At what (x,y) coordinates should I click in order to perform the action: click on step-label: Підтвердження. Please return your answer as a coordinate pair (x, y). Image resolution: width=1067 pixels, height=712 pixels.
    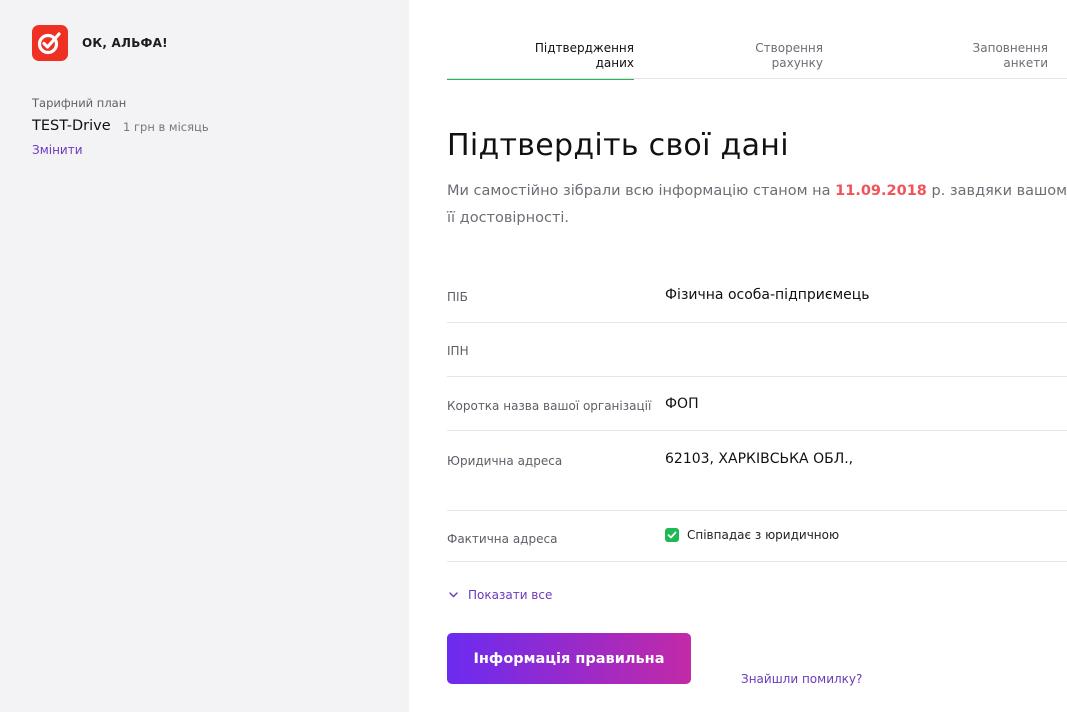
    Looking at the image, I should click on (584, 48).